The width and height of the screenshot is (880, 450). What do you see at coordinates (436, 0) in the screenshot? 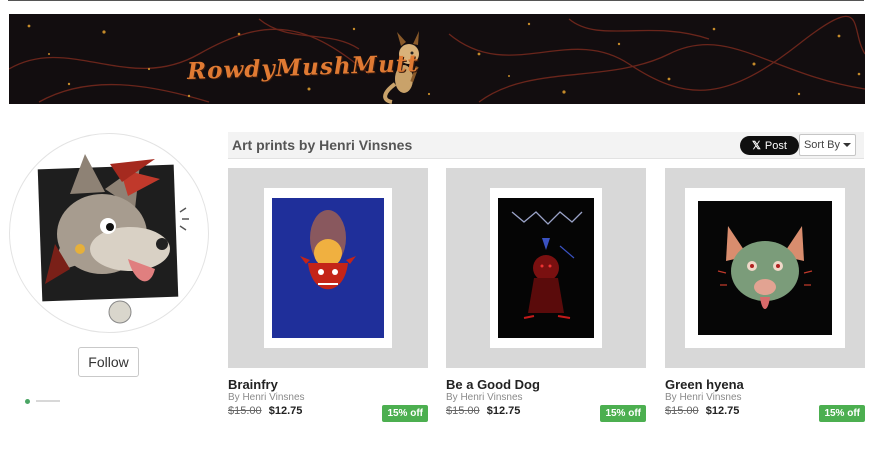
I see `top-divider` at bounding box center [436, 0].